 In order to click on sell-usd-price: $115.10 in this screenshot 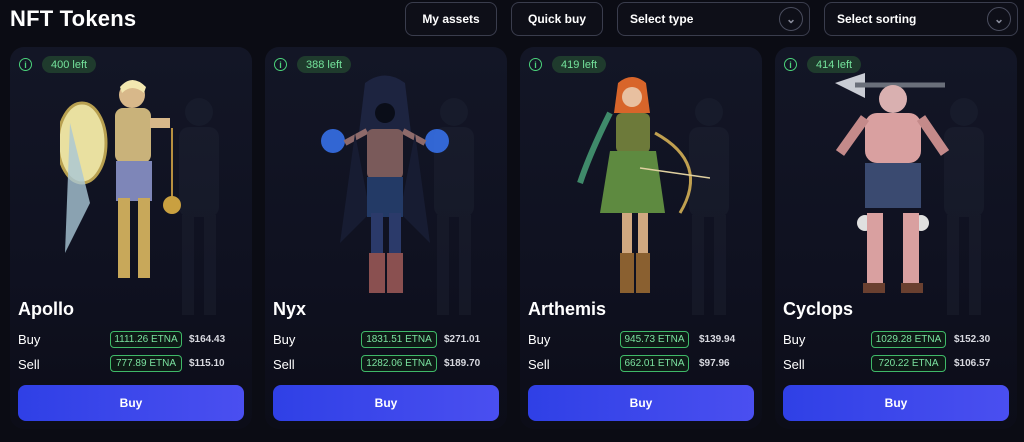, I will do `click(207, 363)`.